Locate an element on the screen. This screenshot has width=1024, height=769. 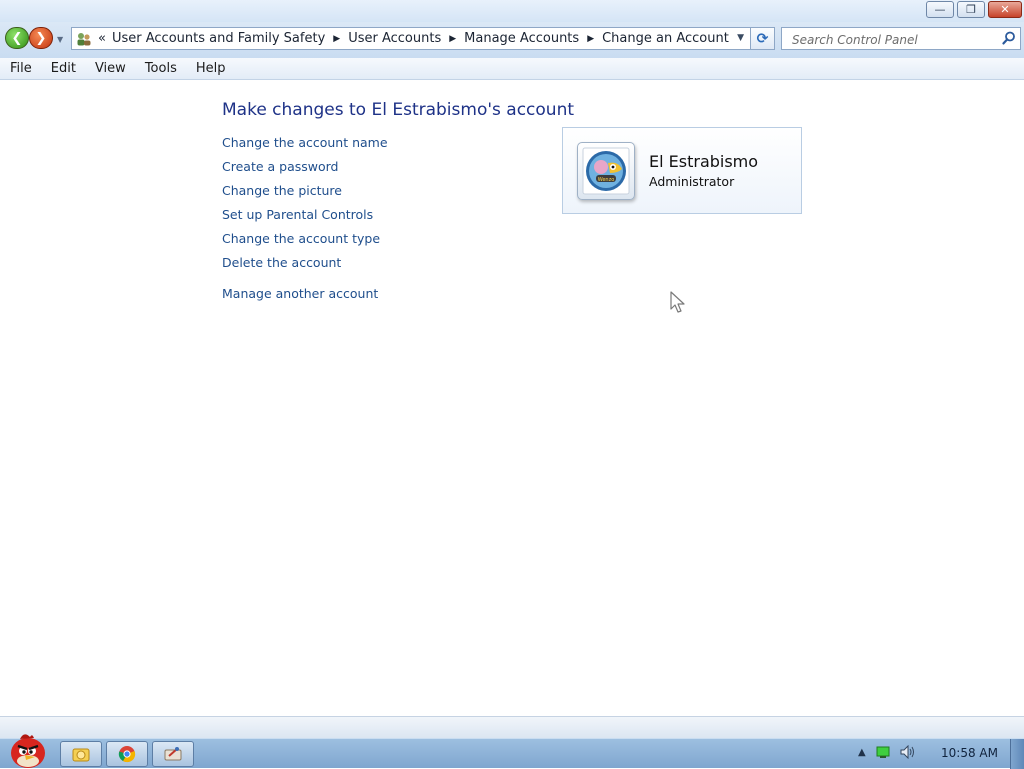
menu-file: File is located at coordinates (20, 68).